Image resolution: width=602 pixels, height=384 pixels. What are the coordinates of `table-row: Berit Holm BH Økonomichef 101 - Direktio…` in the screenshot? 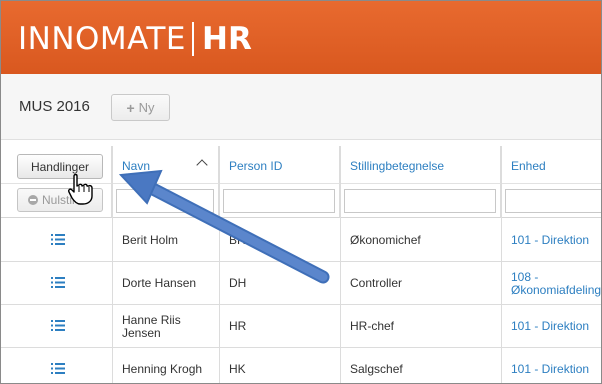 It's located at (301, 240).